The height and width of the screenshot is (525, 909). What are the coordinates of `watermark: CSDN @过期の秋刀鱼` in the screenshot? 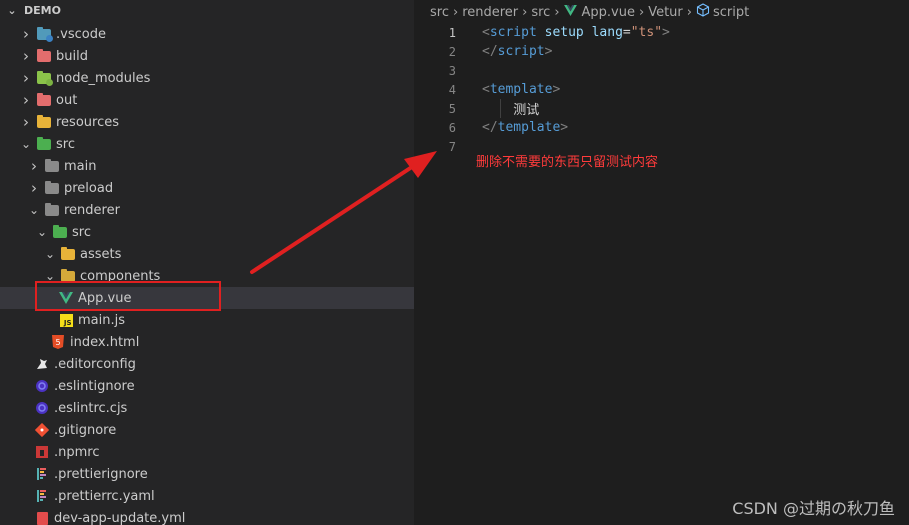 It's located at (813, 508).